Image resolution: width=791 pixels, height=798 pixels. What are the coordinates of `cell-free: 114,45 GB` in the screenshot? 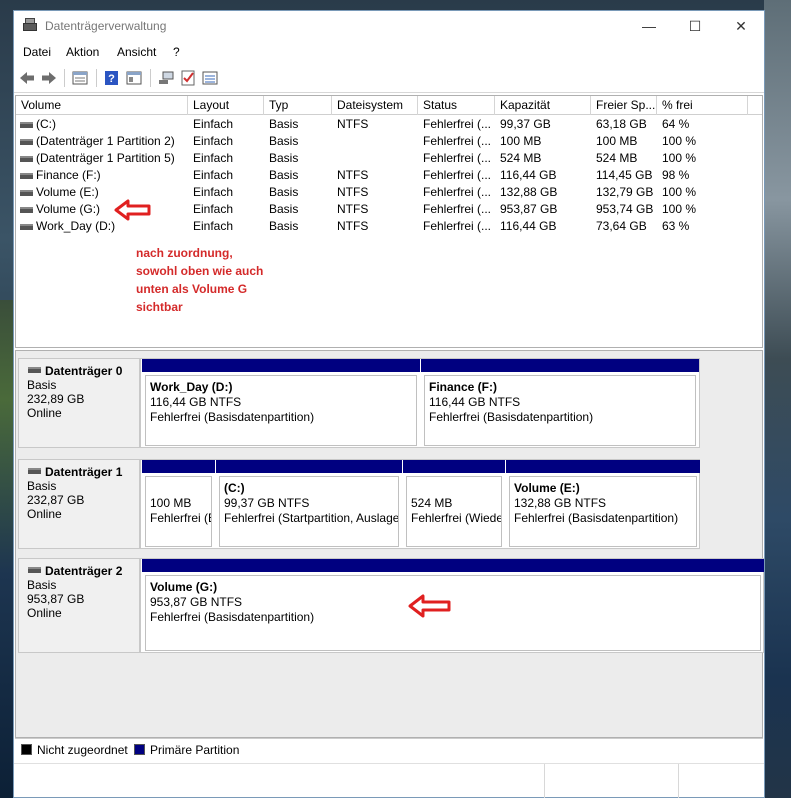 It's located at (624, 175).